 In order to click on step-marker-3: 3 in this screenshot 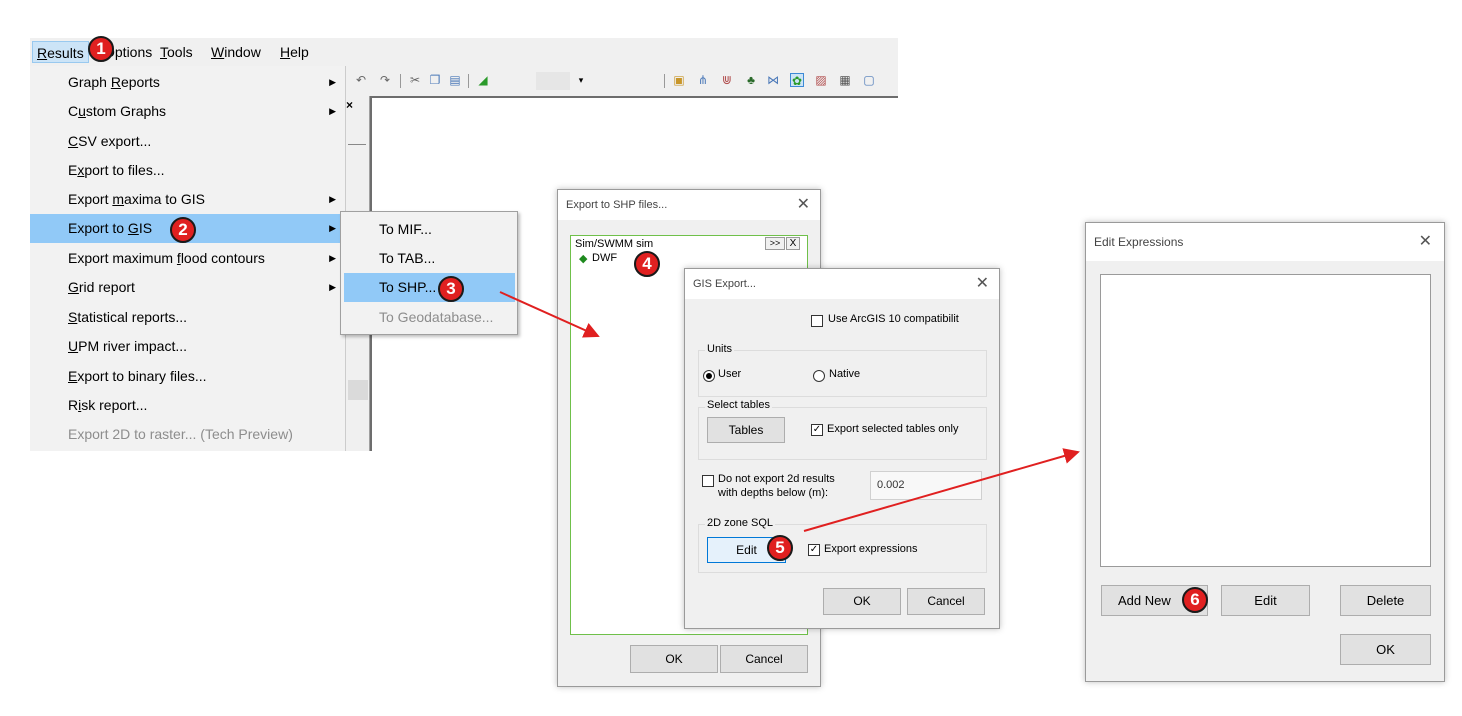, I will do `click(451, 289)`.